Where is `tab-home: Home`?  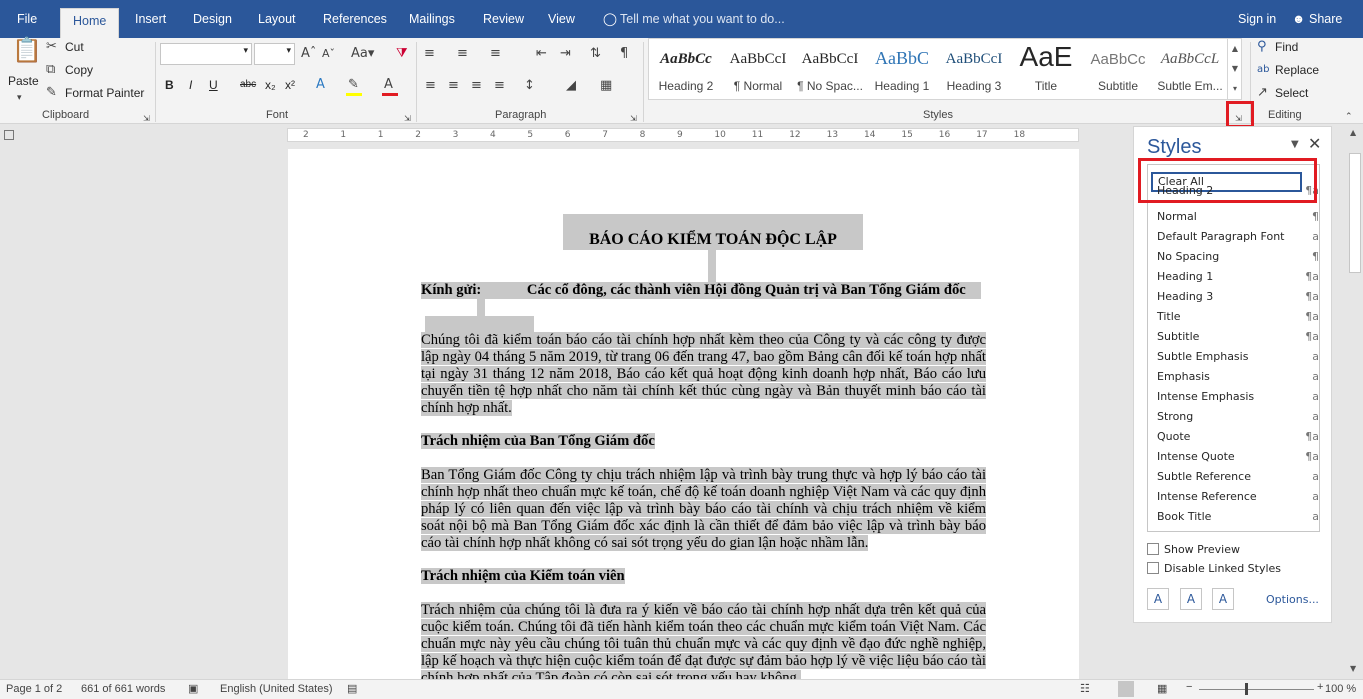
tab-home: Home is located at coordinates (90, 23).